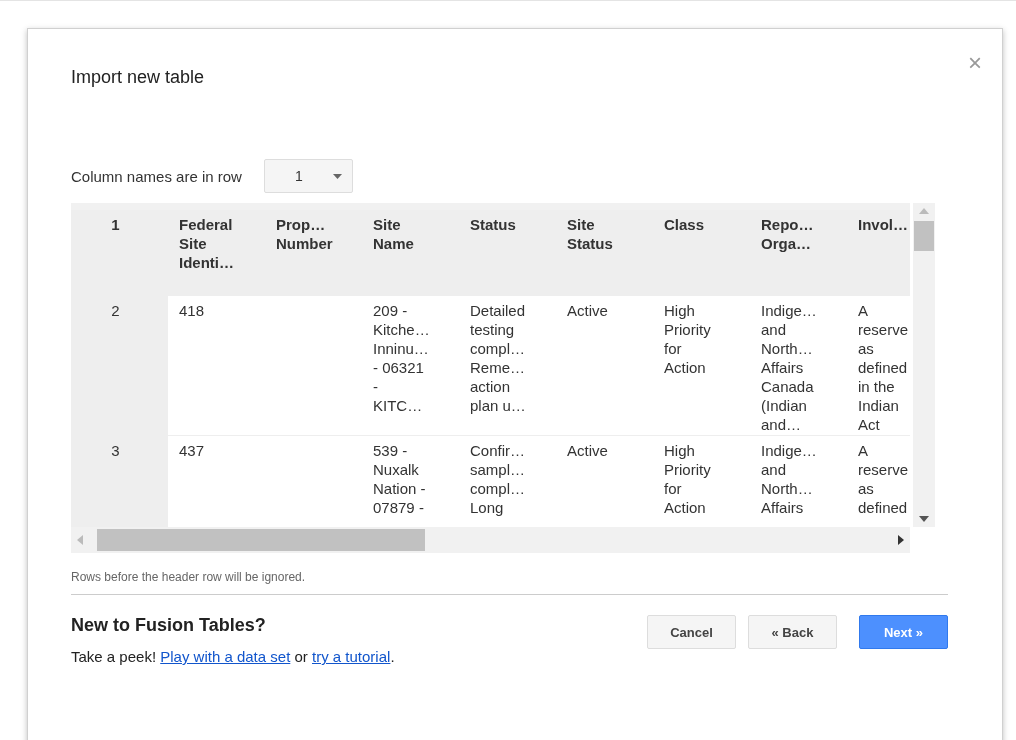  Describe the element at coordinates (792, 632) in the screenshot. I see `dialog-button: « Back` at that location.